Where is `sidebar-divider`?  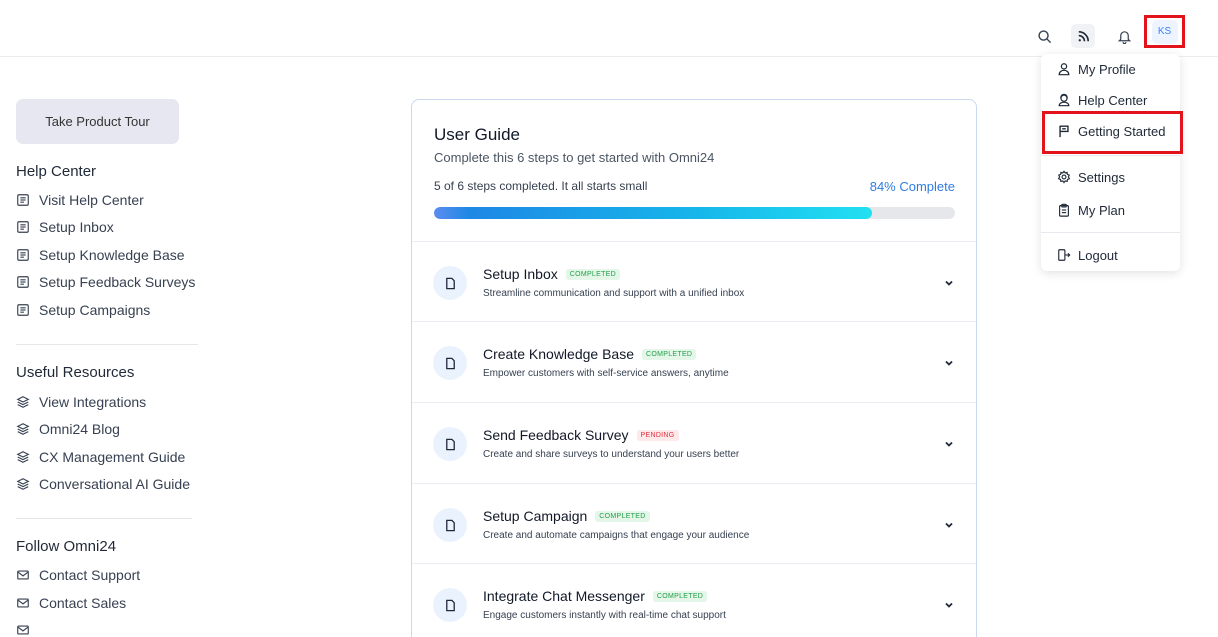
sidebar-divider is located at coordinates (104, 518).